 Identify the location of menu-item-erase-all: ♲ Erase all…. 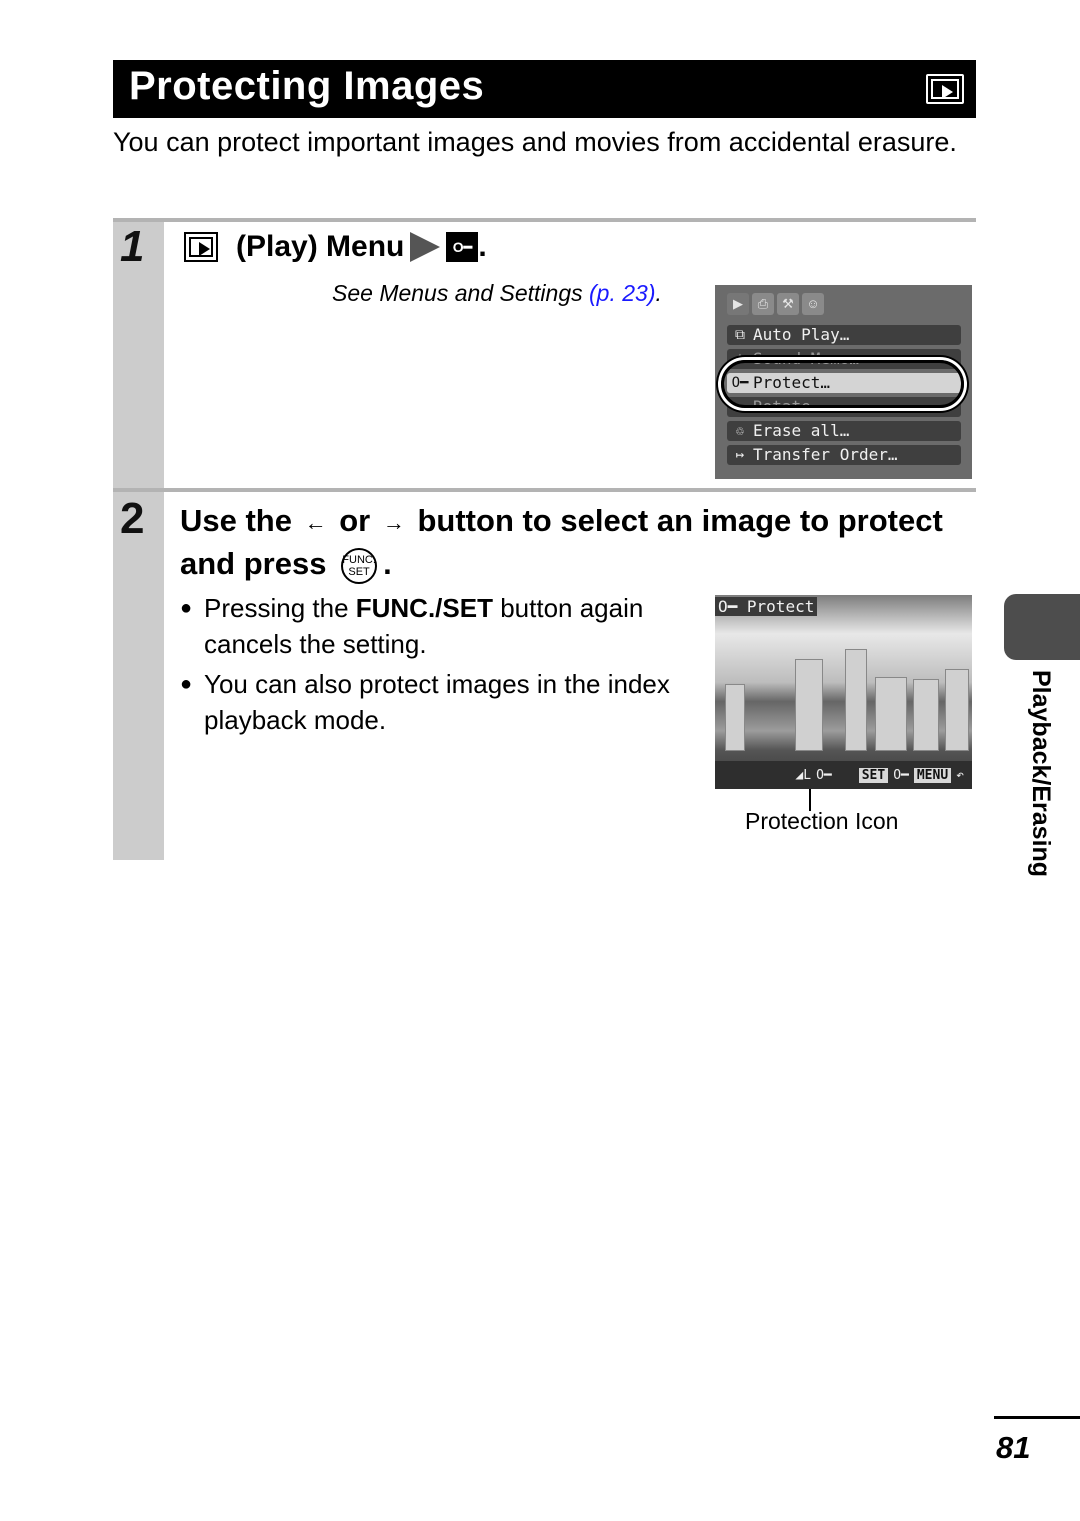
(844, 431).